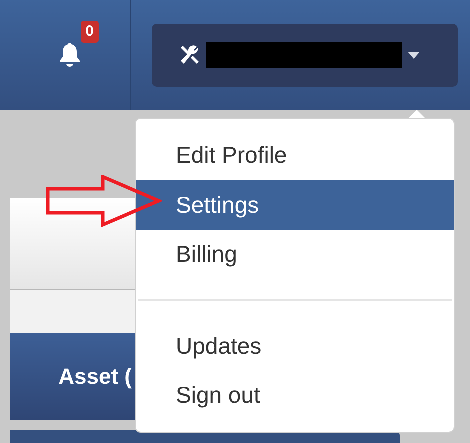 The width and height of the screenshot is (470, 443). Describe the element at coordinates (89, 32) in the screenshot. I see `notification-count-badge: 0` at that location.